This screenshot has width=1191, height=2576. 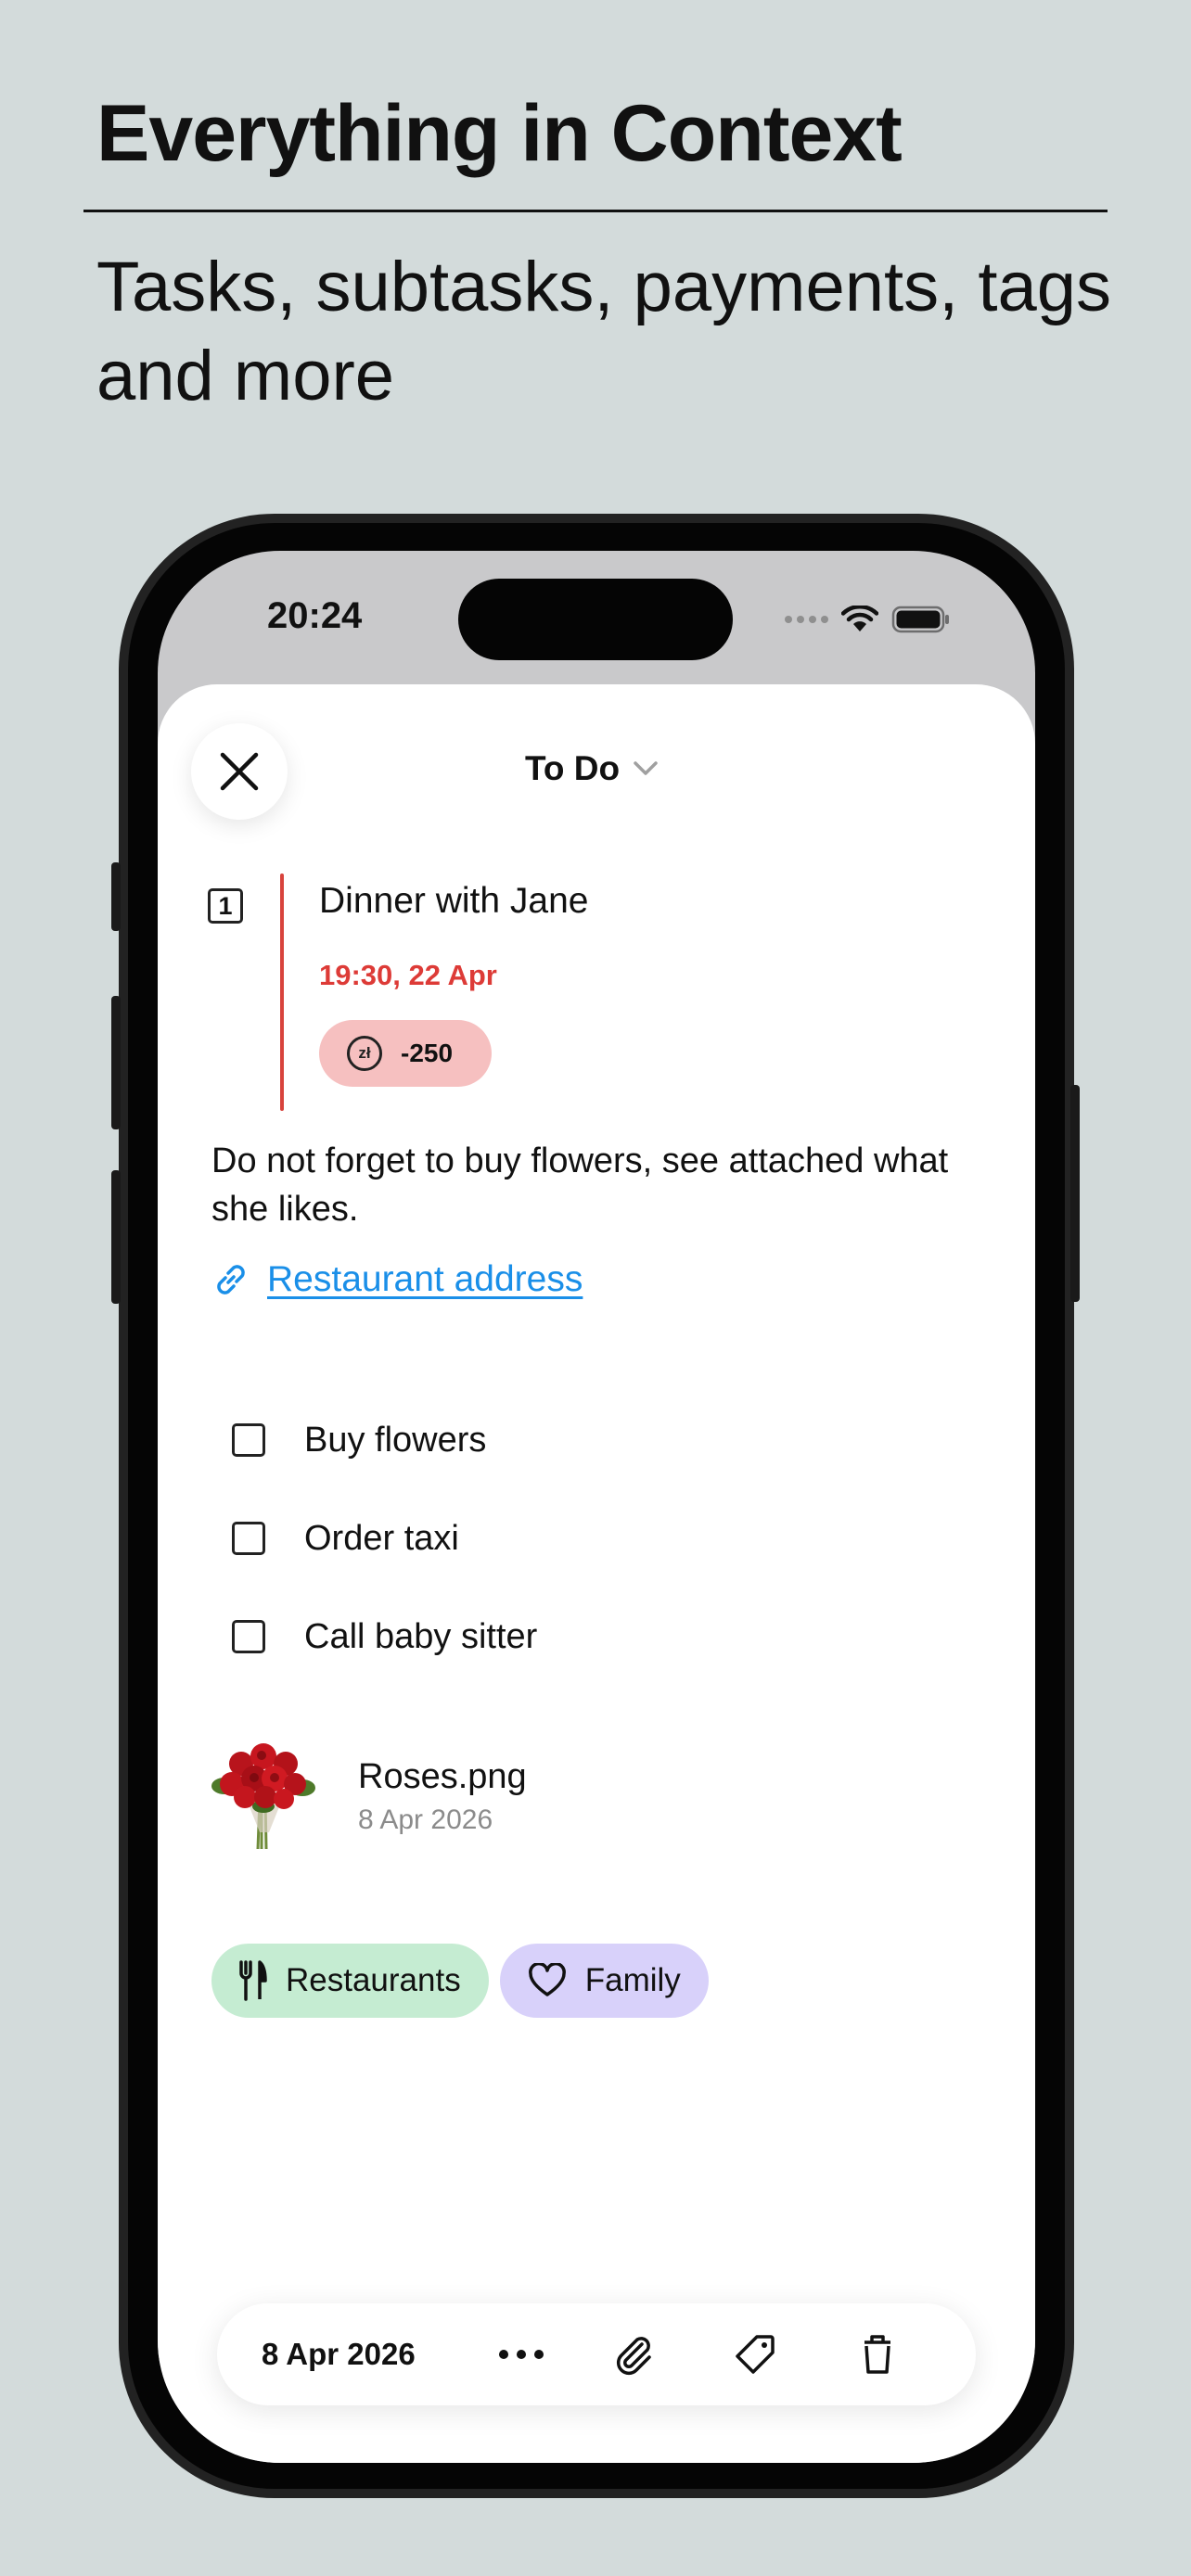 I want to click on link-icon, so click(x=231, y=1279).